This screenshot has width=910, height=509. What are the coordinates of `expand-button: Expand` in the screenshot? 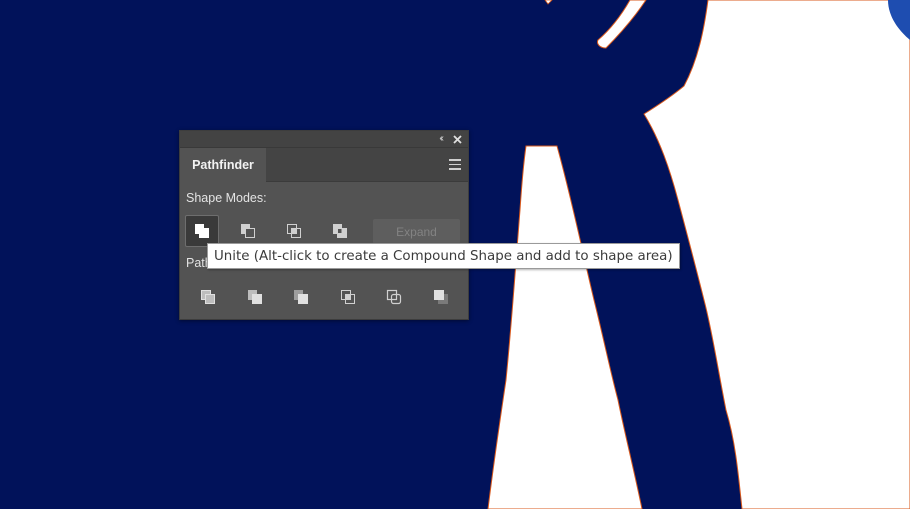 It's located at (416, 231).